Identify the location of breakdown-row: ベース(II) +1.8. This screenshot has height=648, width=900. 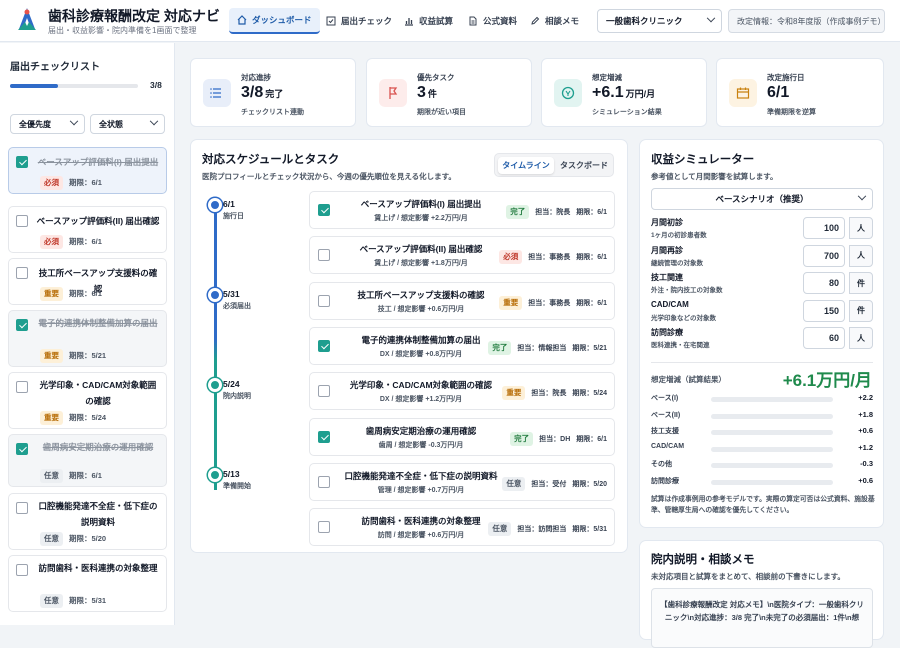
(762, 416).